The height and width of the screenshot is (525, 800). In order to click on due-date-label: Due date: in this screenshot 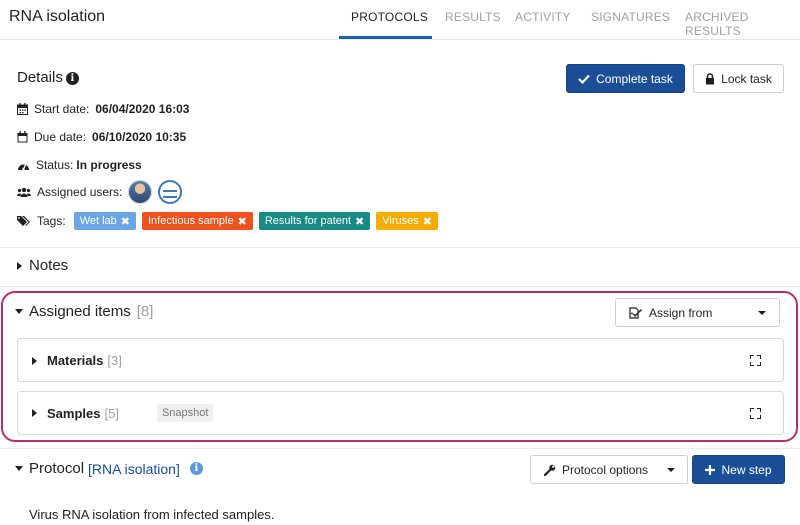, I will do `click(60, 137)`.